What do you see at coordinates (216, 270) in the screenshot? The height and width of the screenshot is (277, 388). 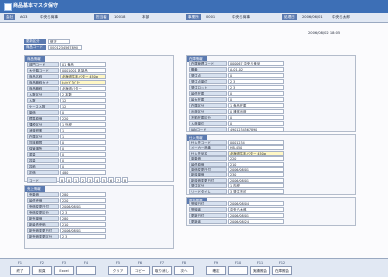 I see `function-key-button: 確定` at bounding box center [216, 270].